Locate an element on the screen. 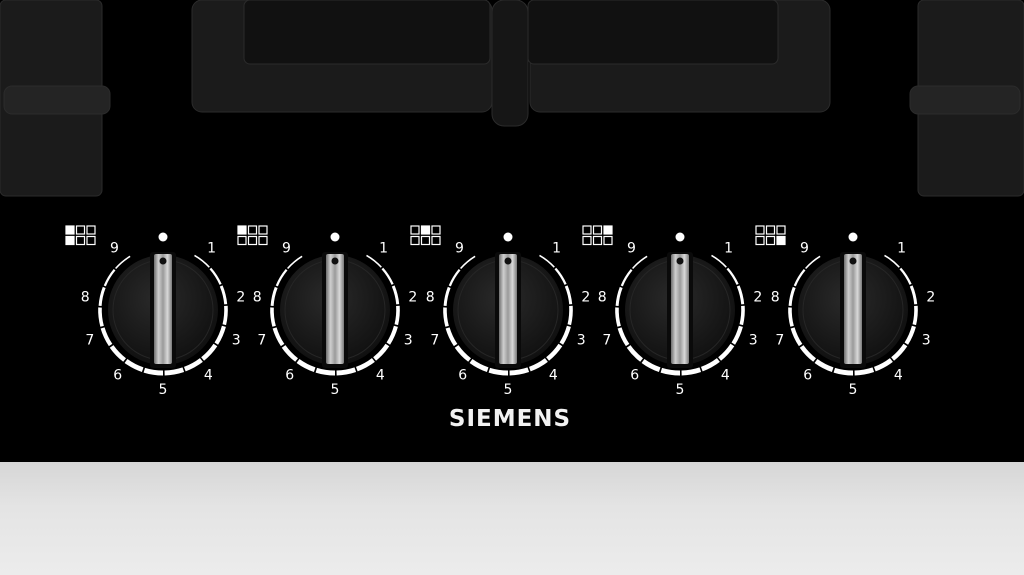  right-grate-arm is located at coordinates (965, 100).